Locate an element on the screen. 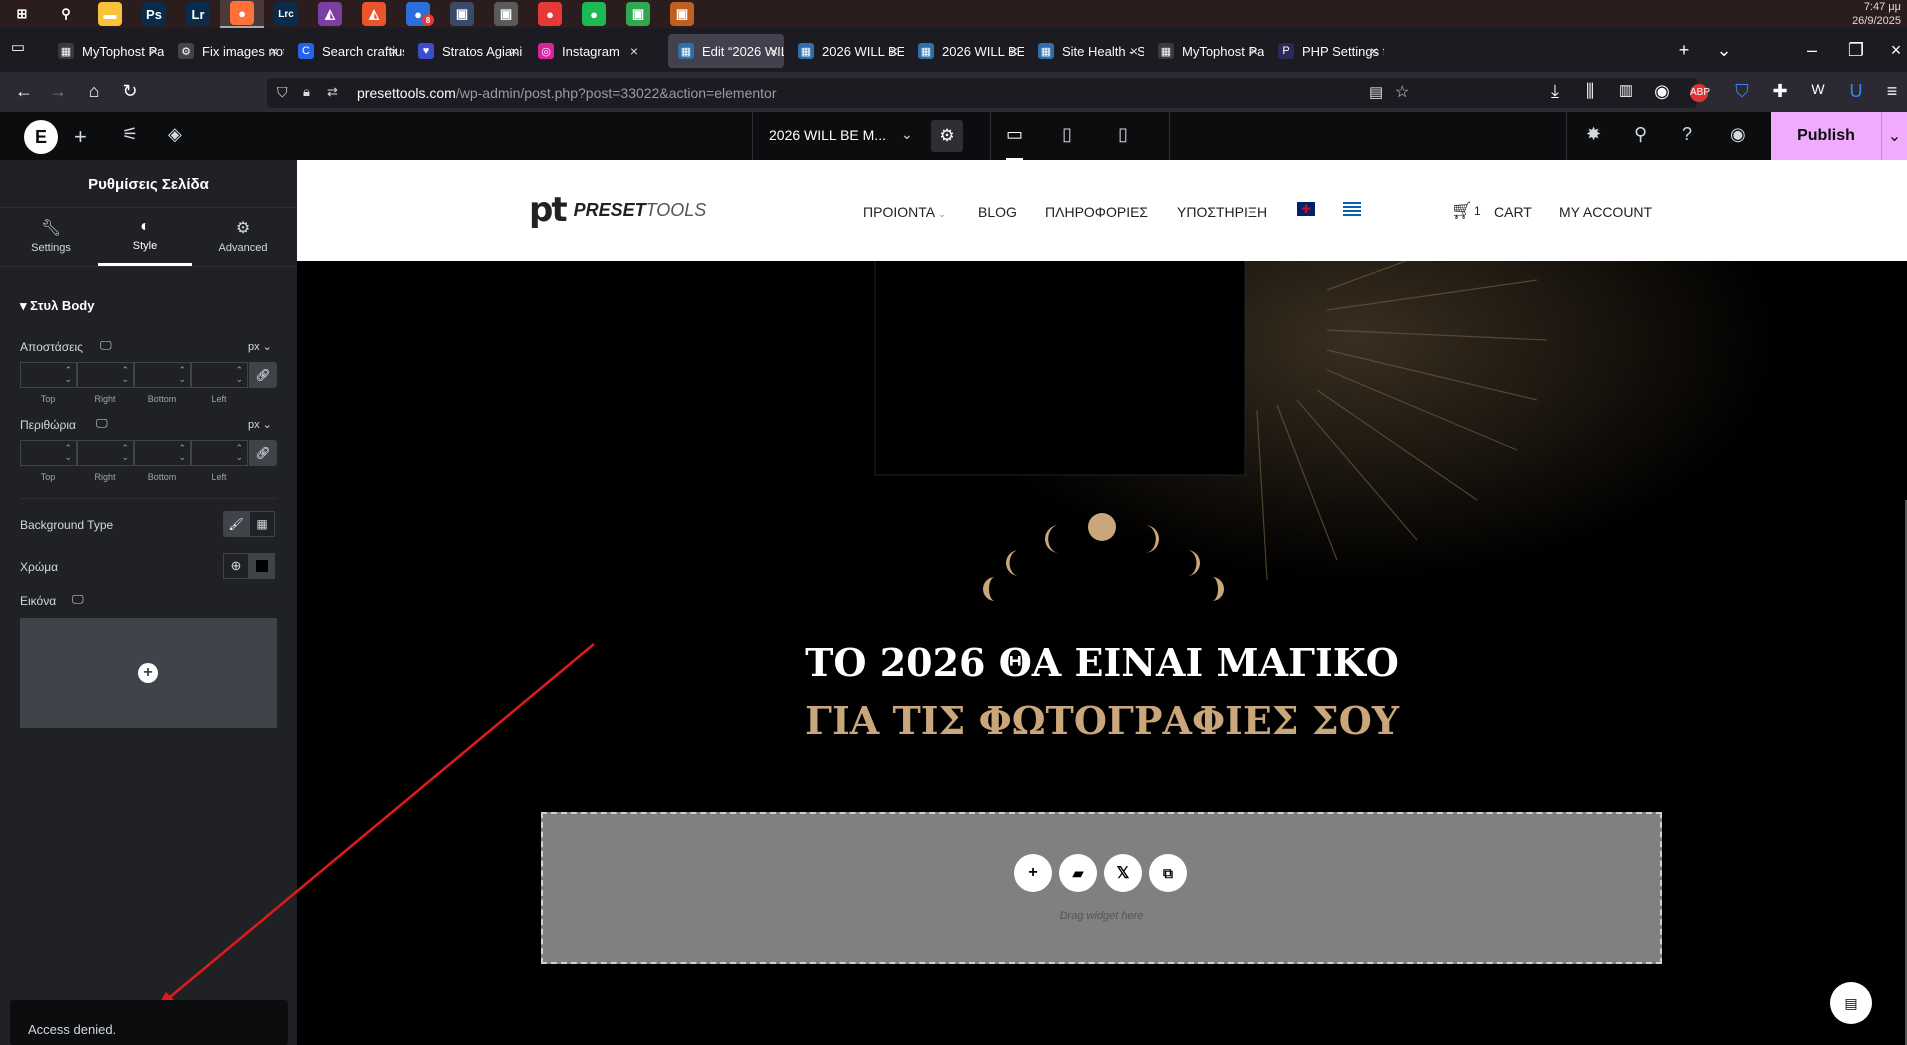  taskbar-app-12-icon: ▣ is located at coordinates (506, 14).